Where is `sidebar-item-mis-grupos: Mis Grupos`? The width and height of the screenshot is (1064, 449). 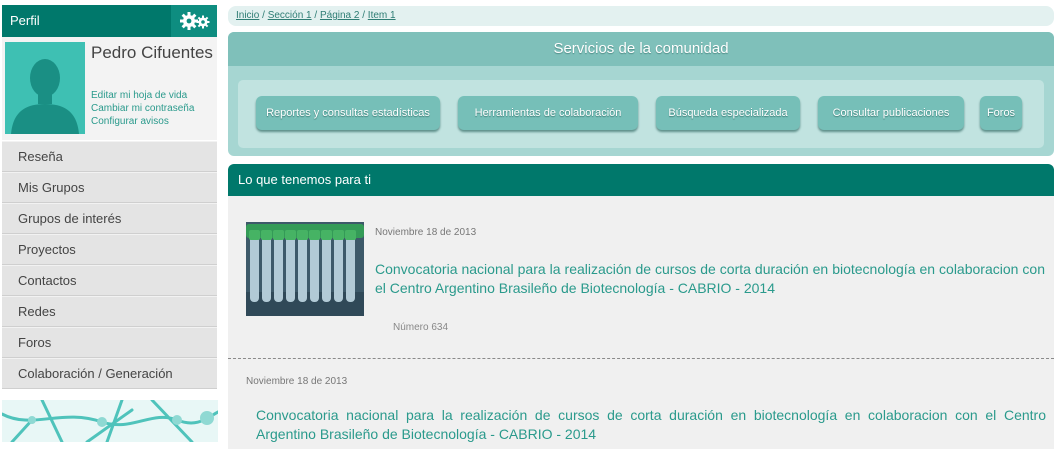 sidebar-item-mis-grupos: Mis Grupos is located at coordinates (109, 187).